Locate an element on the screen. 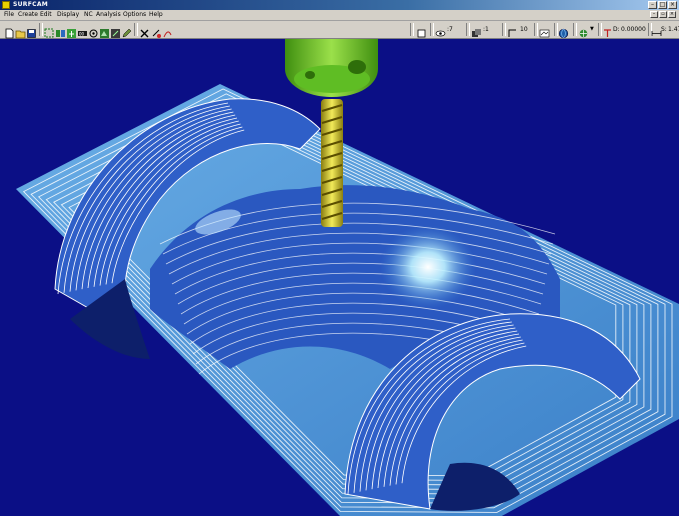  redraw-icon: 00 is located at coordinates (82, 30).